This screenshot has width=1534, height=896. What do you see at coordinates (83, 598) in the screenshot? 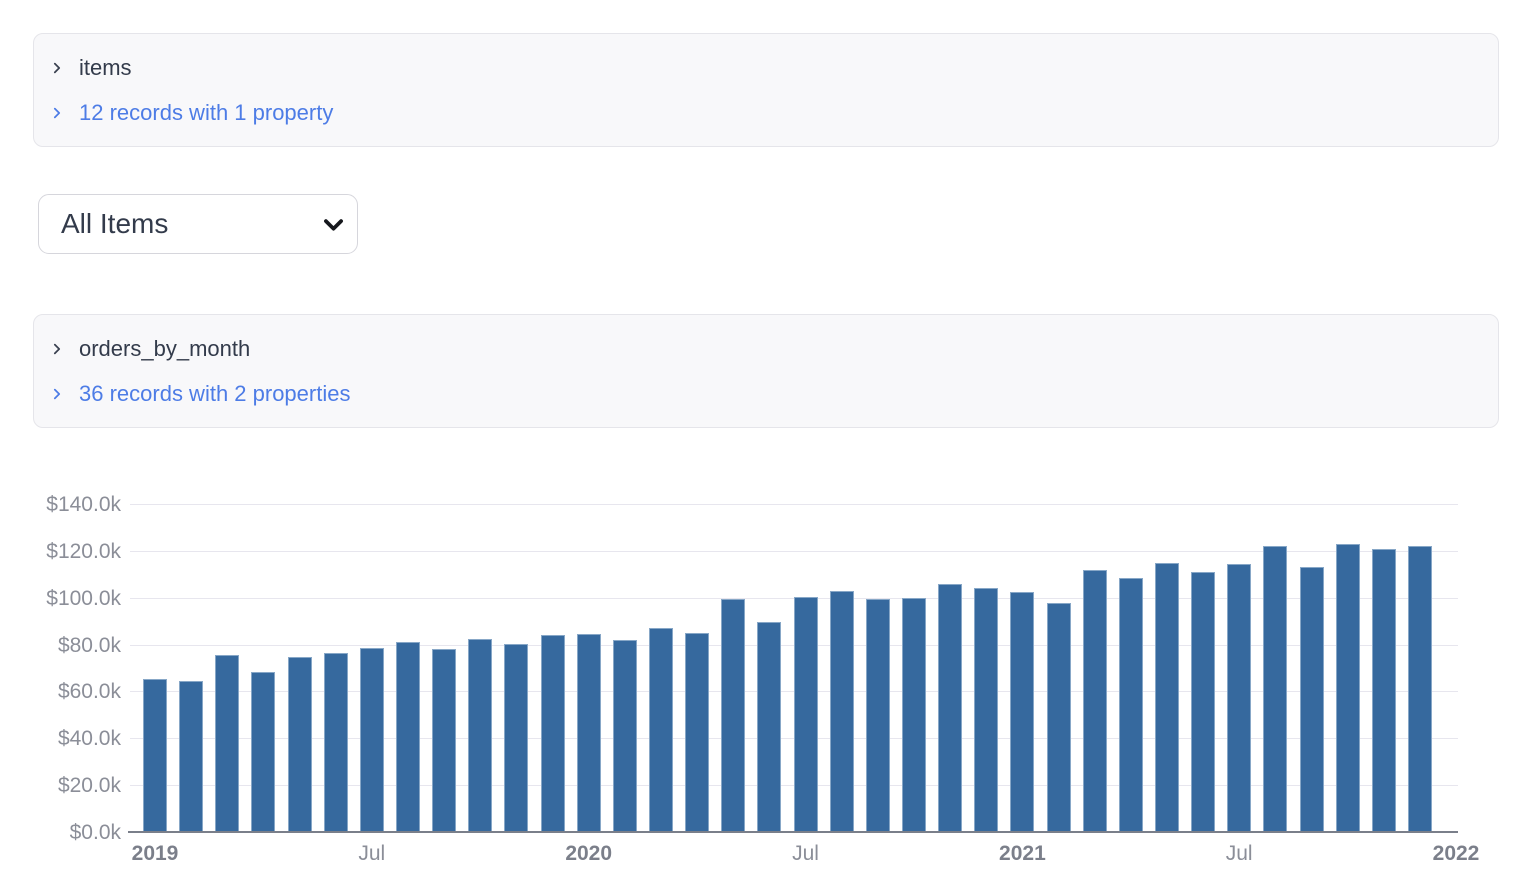
I see `y-axis-tick-label: $100.0k` at bounding box center [83, 598].